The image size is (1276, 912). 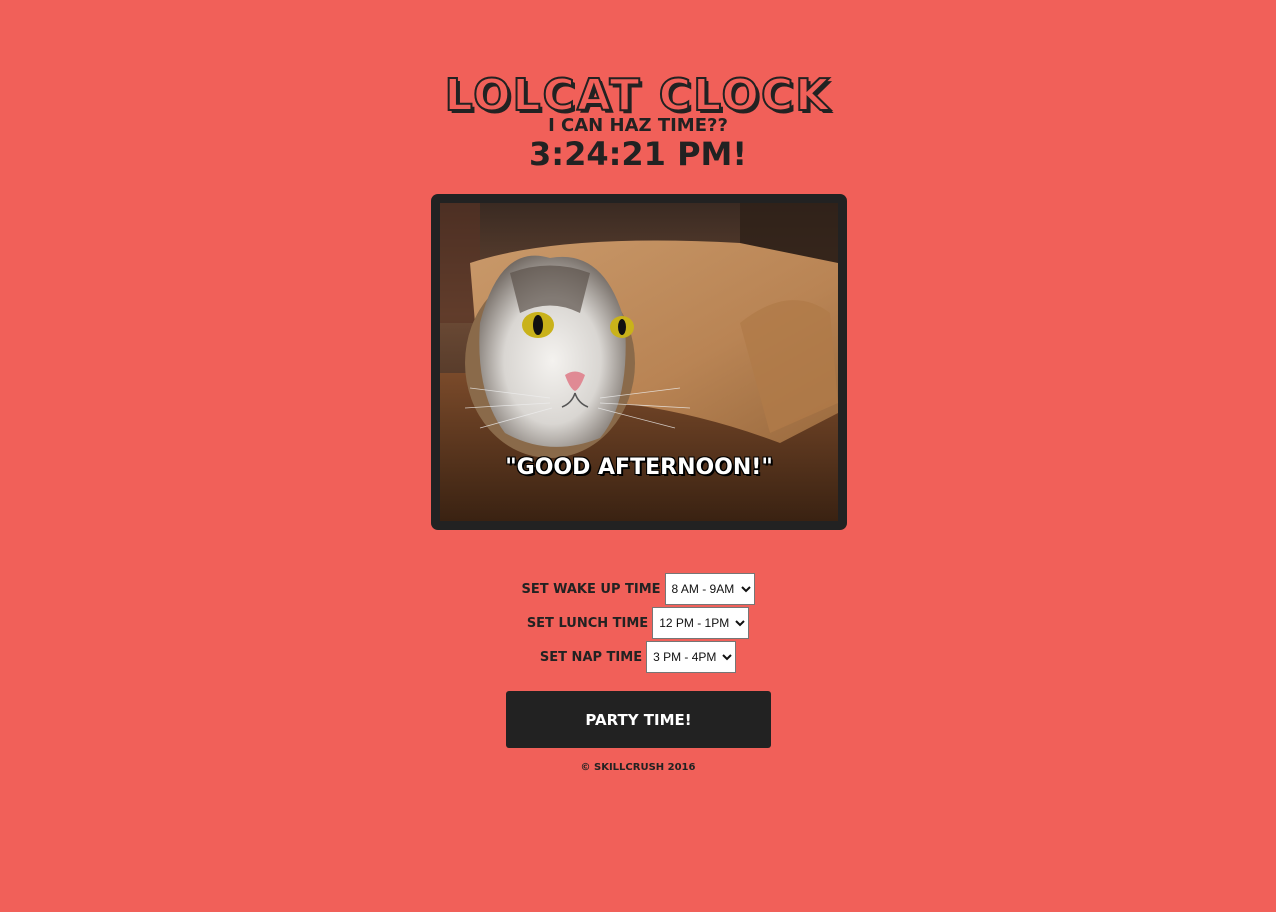 I want to click on lunch-time-row: Set lunch time 12 PM - 1PM, so click(x=638, y=623).